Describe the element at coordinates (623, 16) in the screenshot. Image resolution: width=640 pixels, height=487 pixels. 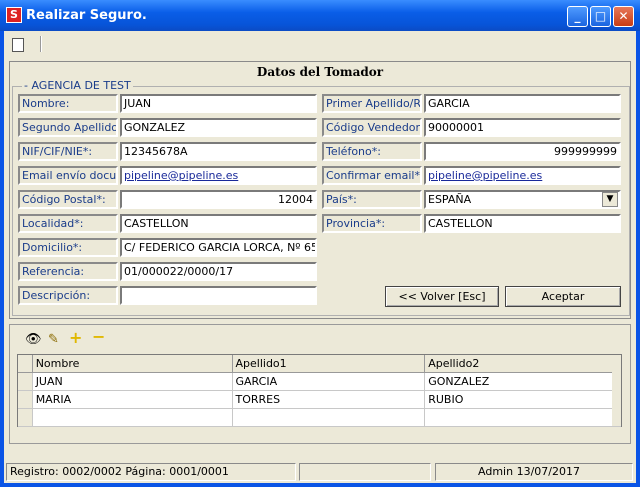
I see `close-button: ✕` at that location.